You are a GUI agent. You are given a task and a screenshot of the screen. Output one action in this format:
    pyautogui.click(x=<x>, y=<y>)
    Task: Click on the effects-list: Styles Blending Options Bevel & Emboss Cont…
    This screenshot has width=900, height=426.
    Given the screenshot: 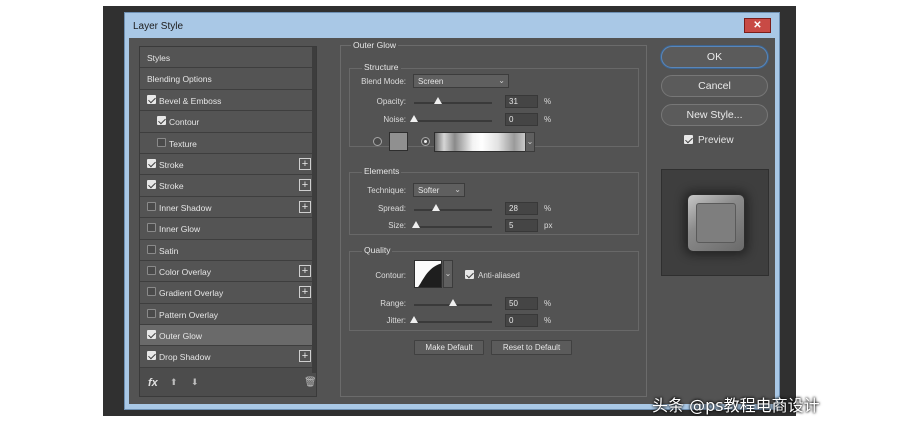 What is the action you would take?
    pyautogui.click(x=227, y=207)
    